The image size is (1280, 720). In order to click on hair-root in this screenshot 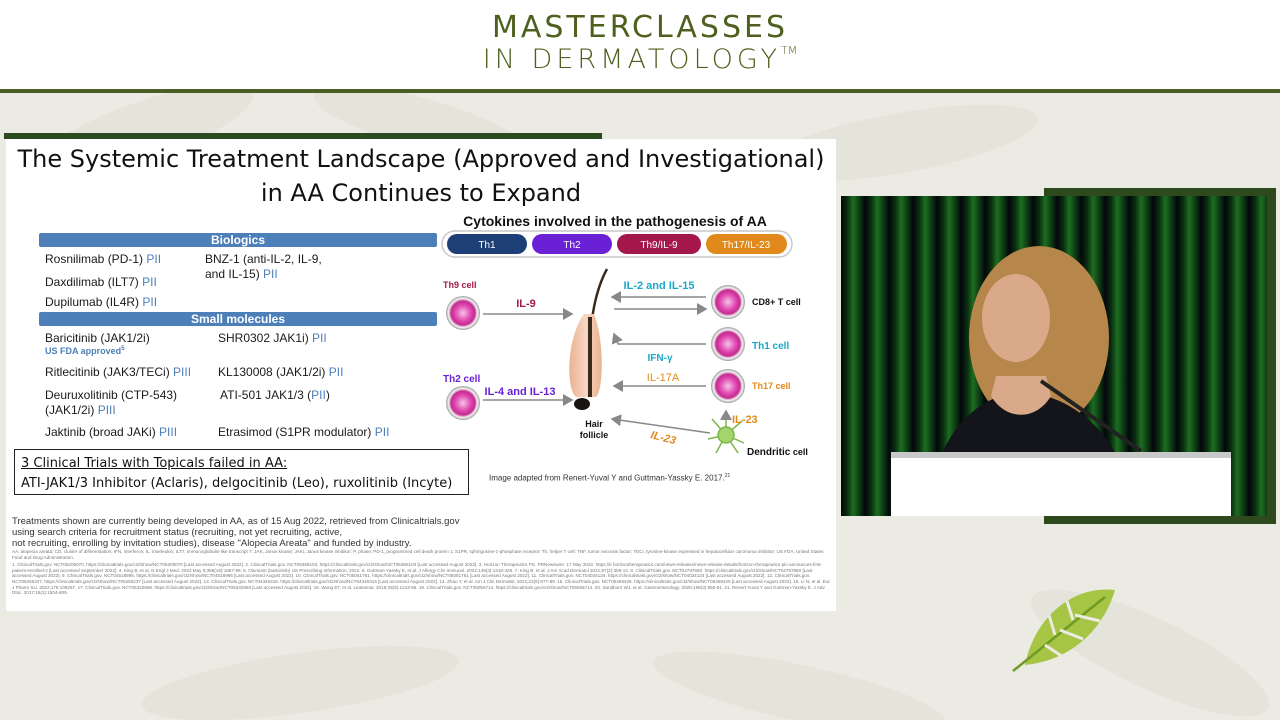, I will do `click(590, 357)`.